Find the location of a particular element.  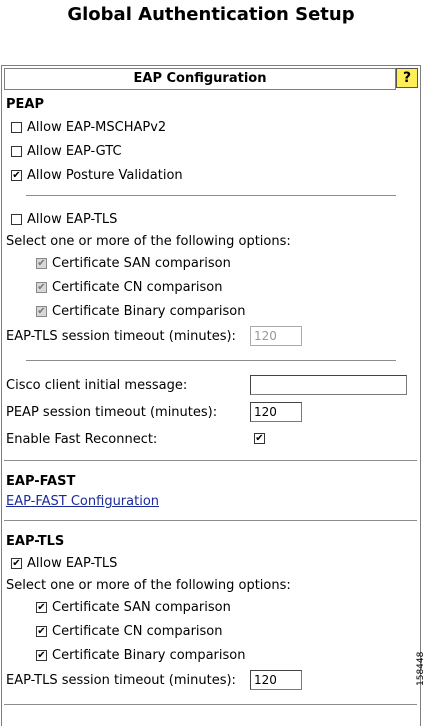

panel-header: EAP Configuration is located at coordinates (200, 79).